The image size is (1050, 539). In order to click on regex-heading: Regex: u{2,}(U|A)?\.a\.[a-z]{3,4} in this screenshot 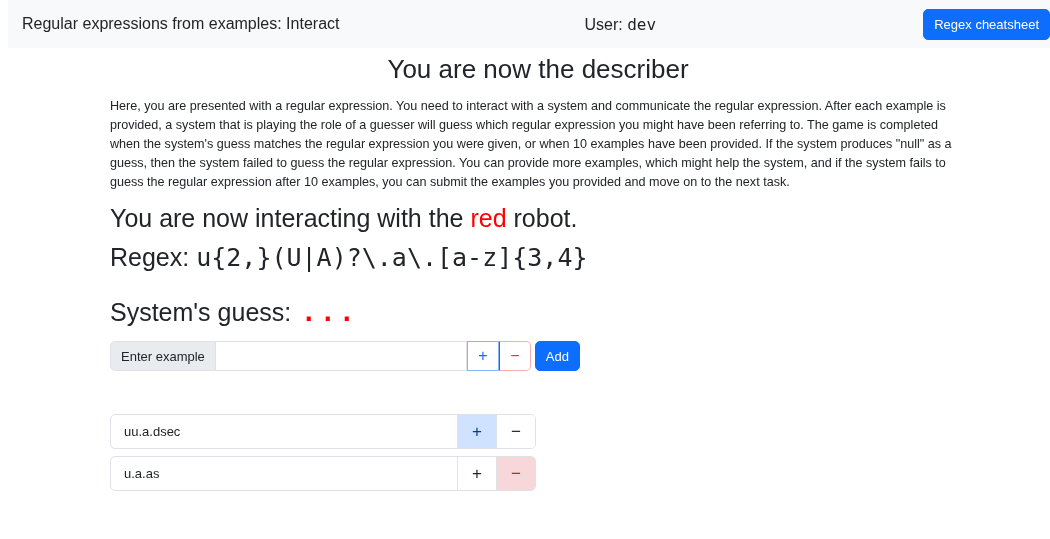, I will do `click(349, 257)`.